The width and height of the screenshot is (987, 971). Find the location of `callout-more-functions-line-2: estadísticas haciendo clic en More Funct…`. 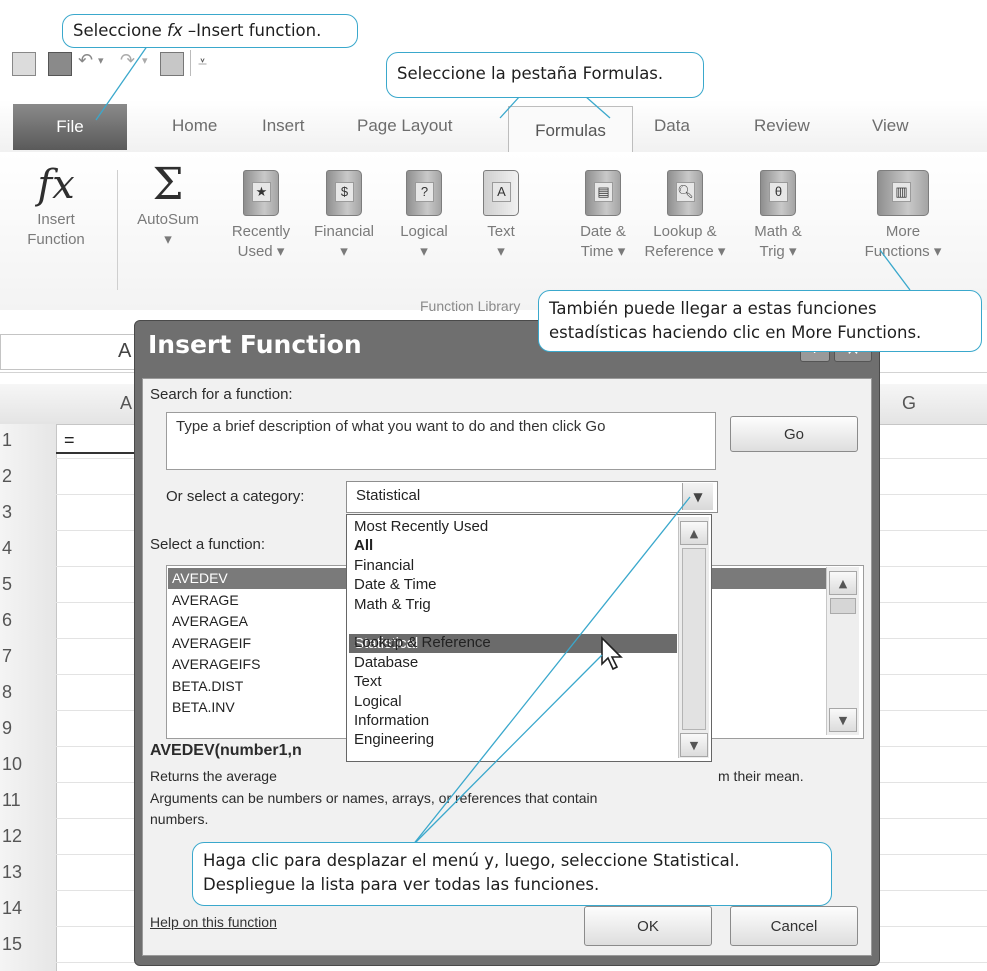

callout-more-functions-line-2: estadísticas haciendo clic en More Funct… is located at coordinates (735, 332).